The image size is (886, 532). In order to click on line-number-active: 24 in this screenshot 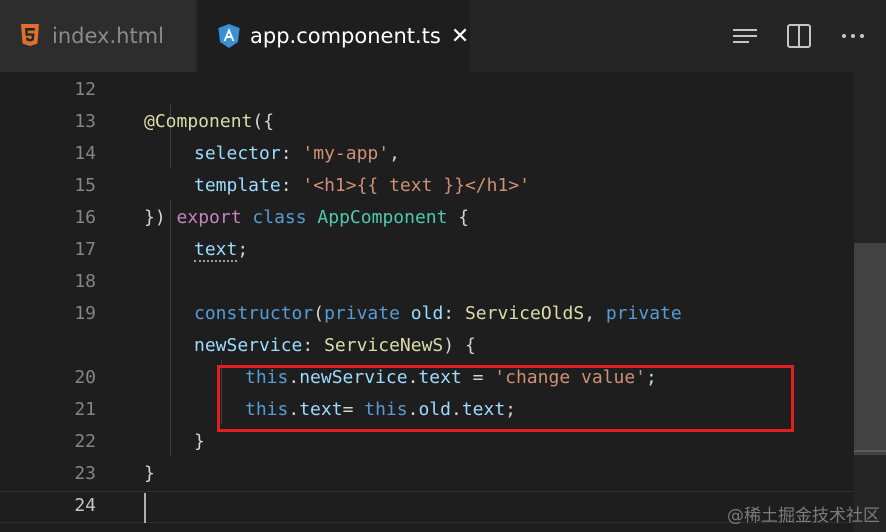, I will do `click(85, 505)`.